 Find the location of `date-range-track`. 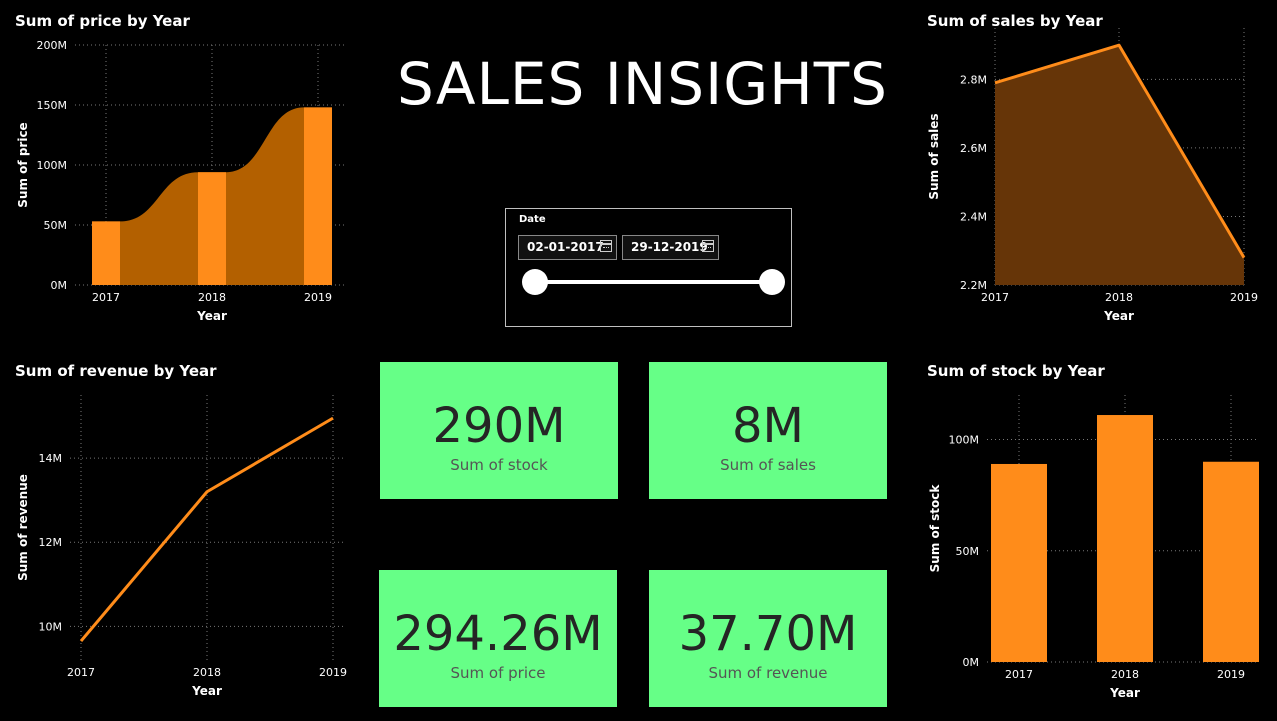

date-range-track is located at coordinates (652, 282).